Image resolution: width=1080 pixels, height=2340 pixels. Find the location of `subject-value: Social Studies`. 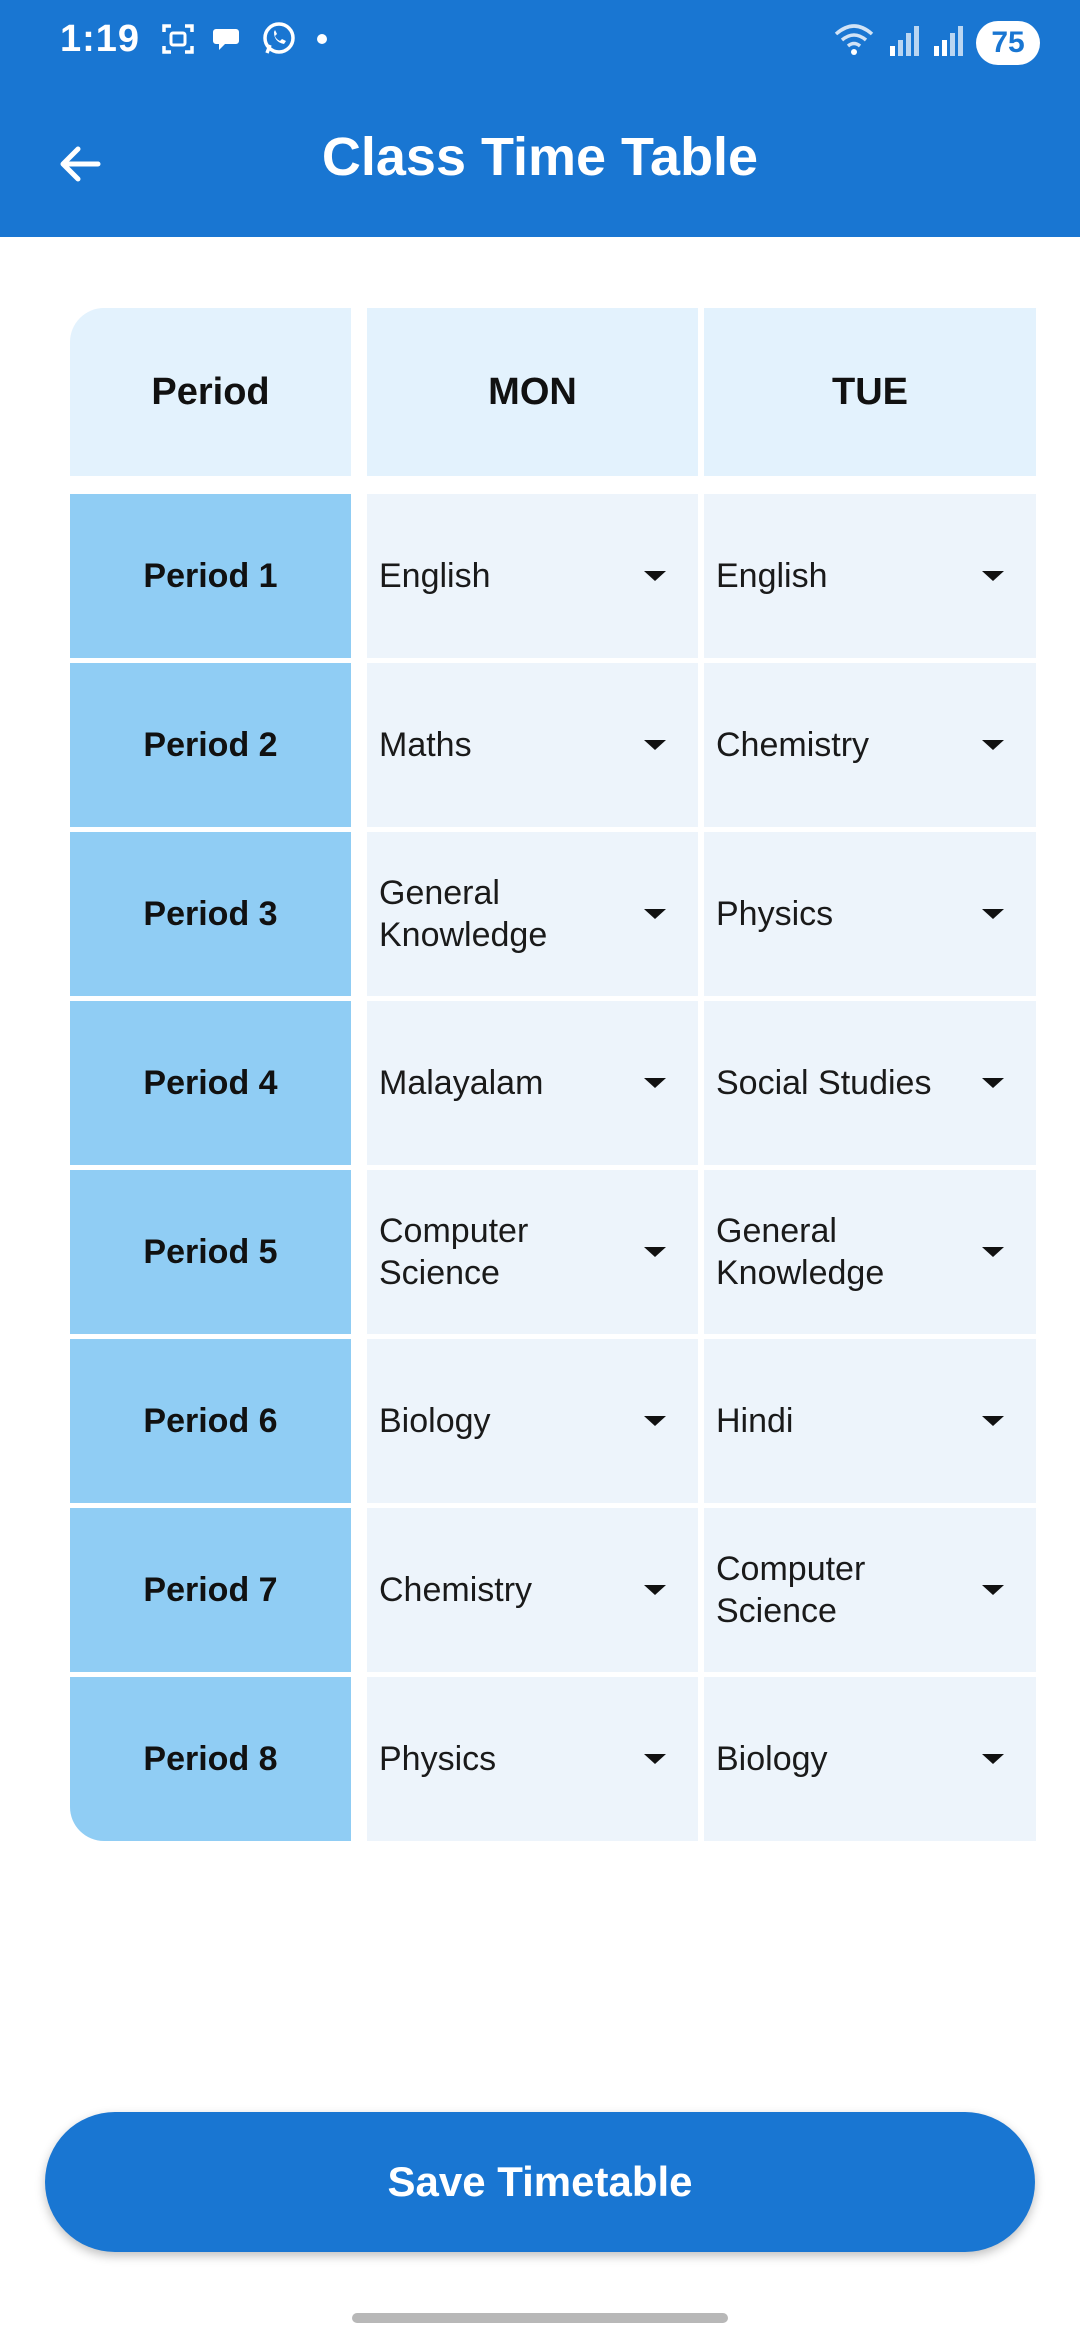

subject-value: Social Studies is located at coordinates (824, 1083).